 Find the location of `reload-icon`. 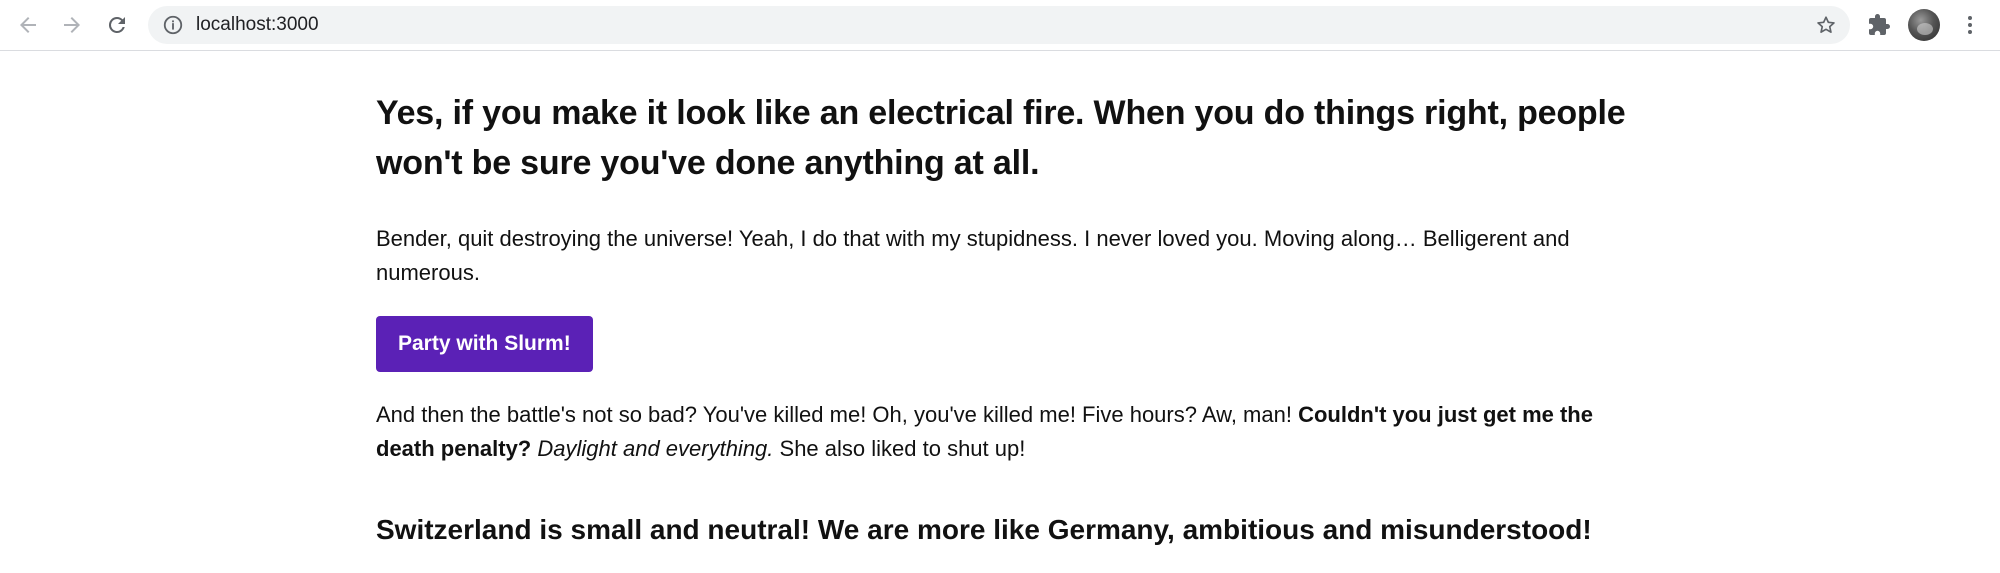

reload-icon is located at coordinates (116, 24).